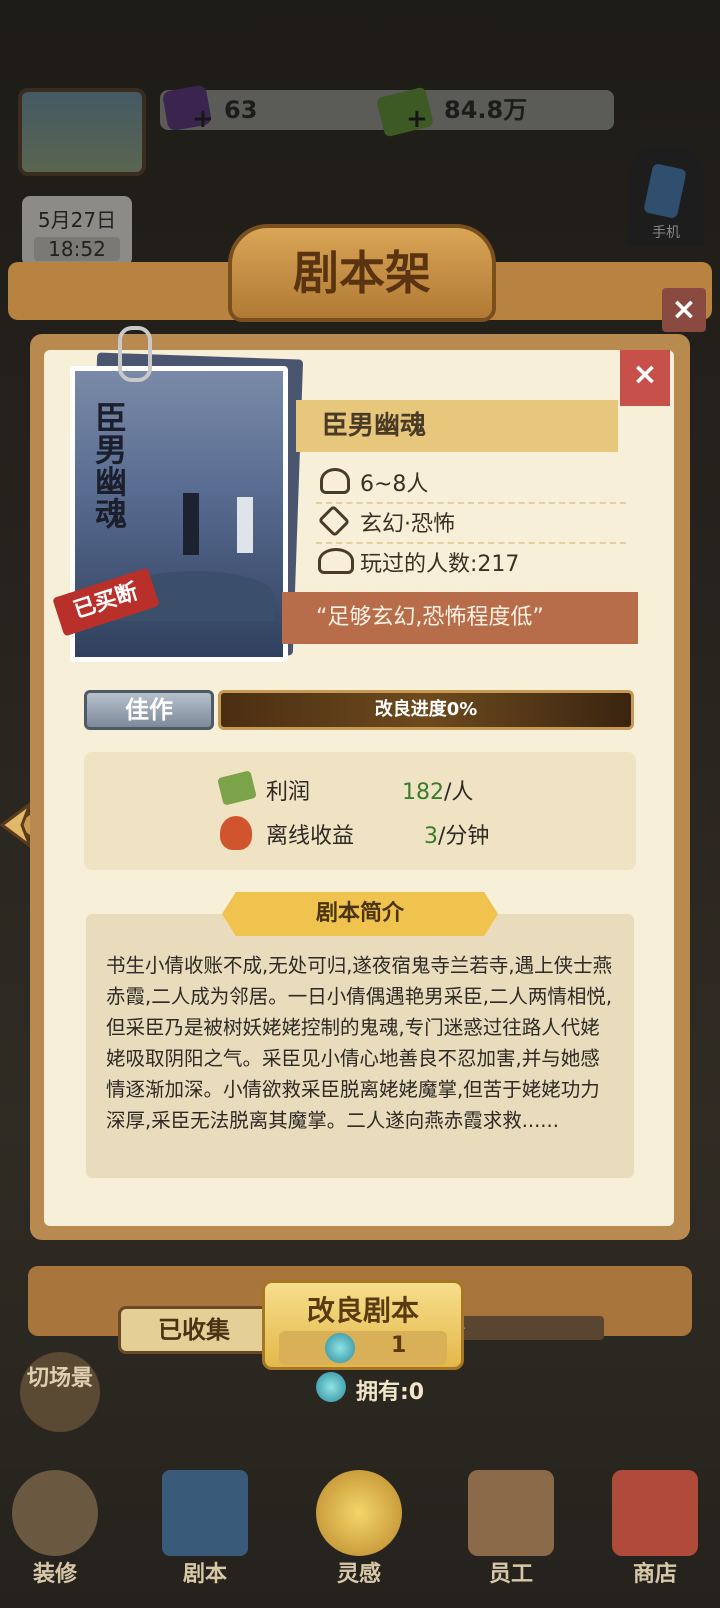 The image size is (720, 1608). I want to click on owned-count: 拥有:0, so click(390, 1392).